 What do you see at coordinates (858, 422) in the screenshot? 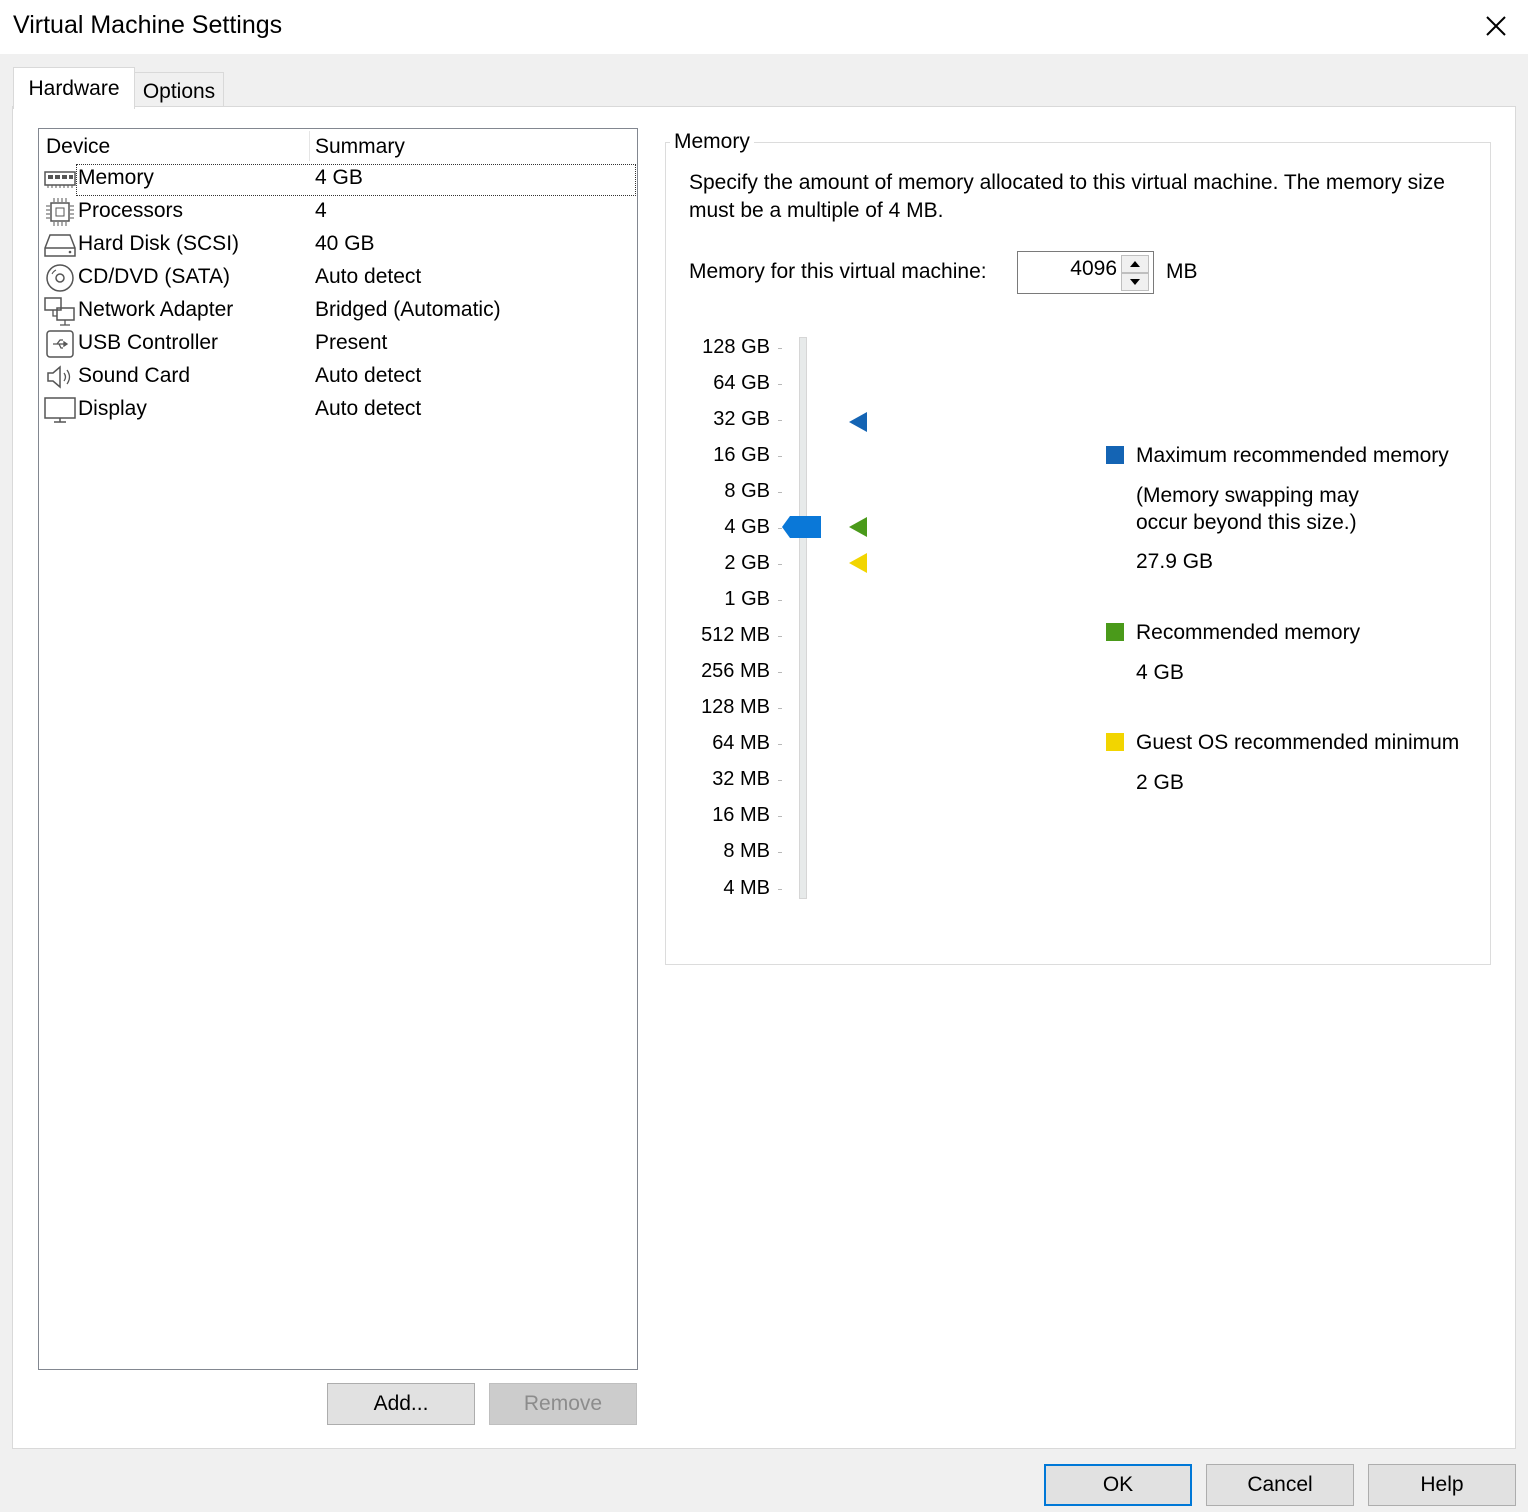
I see `max-recommended-marker` at bounding box center [858, 422].